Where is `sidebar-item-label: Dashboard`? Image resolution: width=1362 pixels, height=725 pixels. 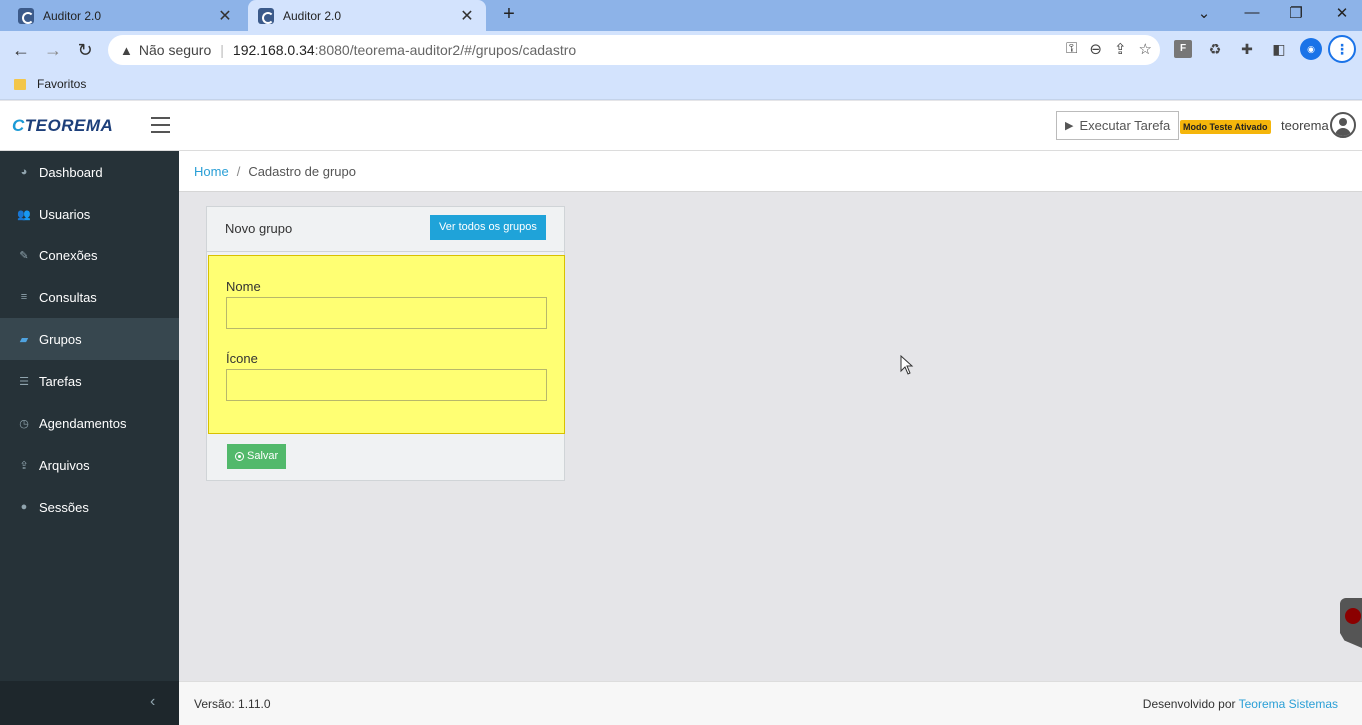 sidebar-item-label: Dashboard is located at coordinates (71, 172).